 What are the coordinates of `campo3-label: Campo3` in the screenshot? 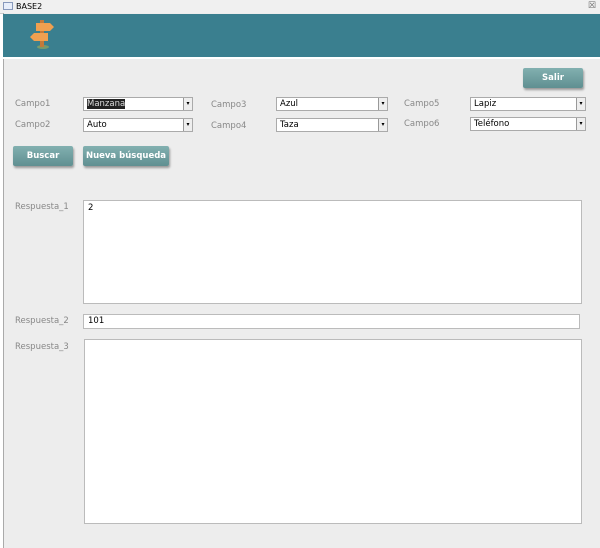 It's located at (229, 105).